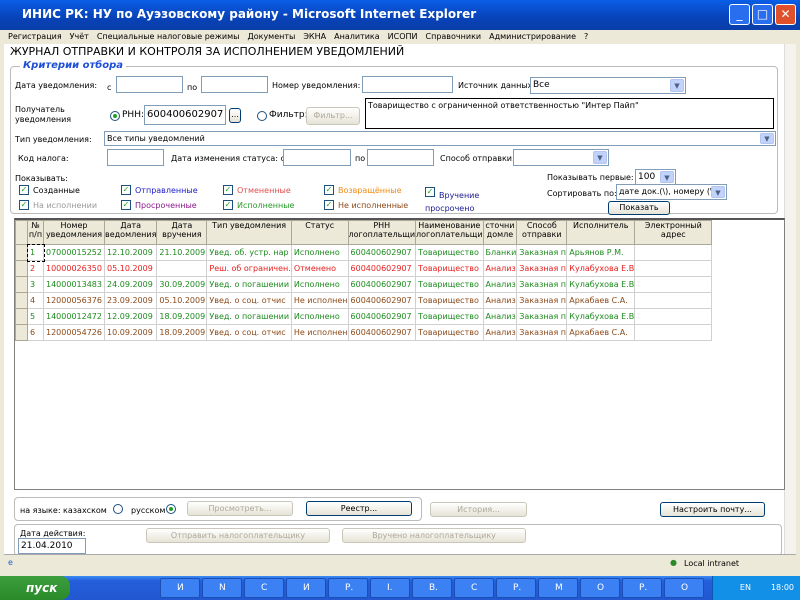 This screenshot has width=800, height=600. I want to click on date-to-input, so click(234, 84).